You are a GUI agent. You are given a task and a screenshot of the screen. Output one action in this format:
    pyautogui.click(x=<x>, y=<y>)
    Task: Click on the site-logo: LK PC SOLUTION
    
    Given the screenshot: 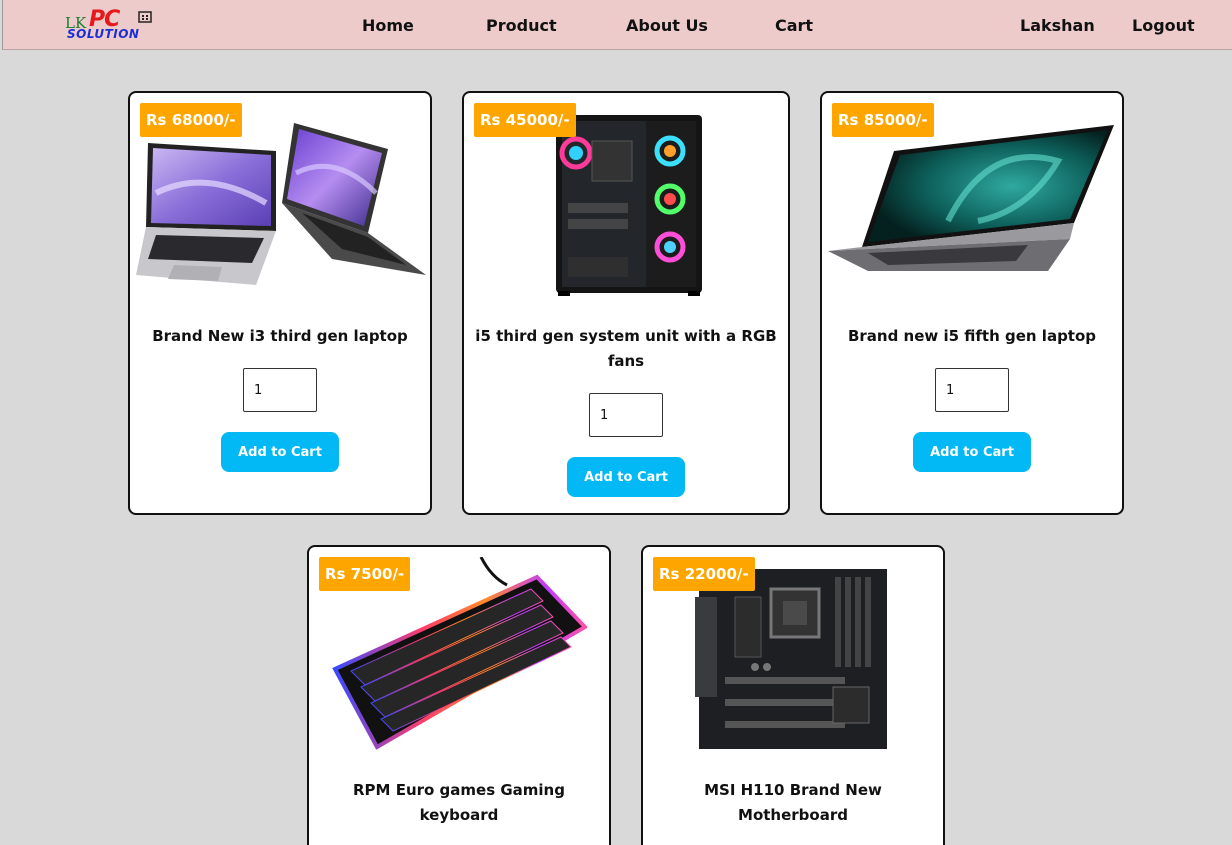 What is the action you would take?
    pyautogui.click(x=111, y=25)
    